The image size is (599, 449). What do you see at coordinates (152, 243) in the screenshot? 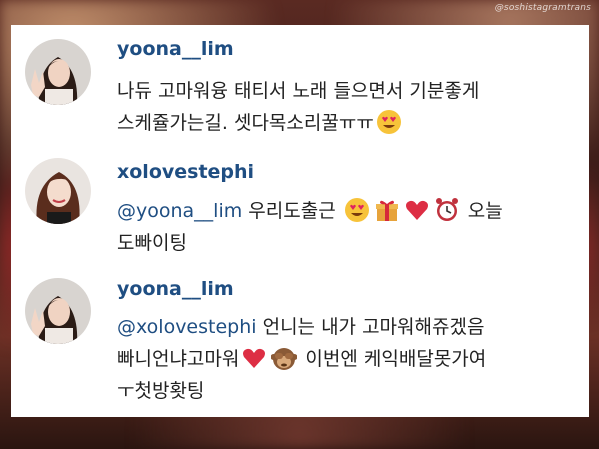
I see `comment-line: 도빠이팅` at bounding box center [152, 243].